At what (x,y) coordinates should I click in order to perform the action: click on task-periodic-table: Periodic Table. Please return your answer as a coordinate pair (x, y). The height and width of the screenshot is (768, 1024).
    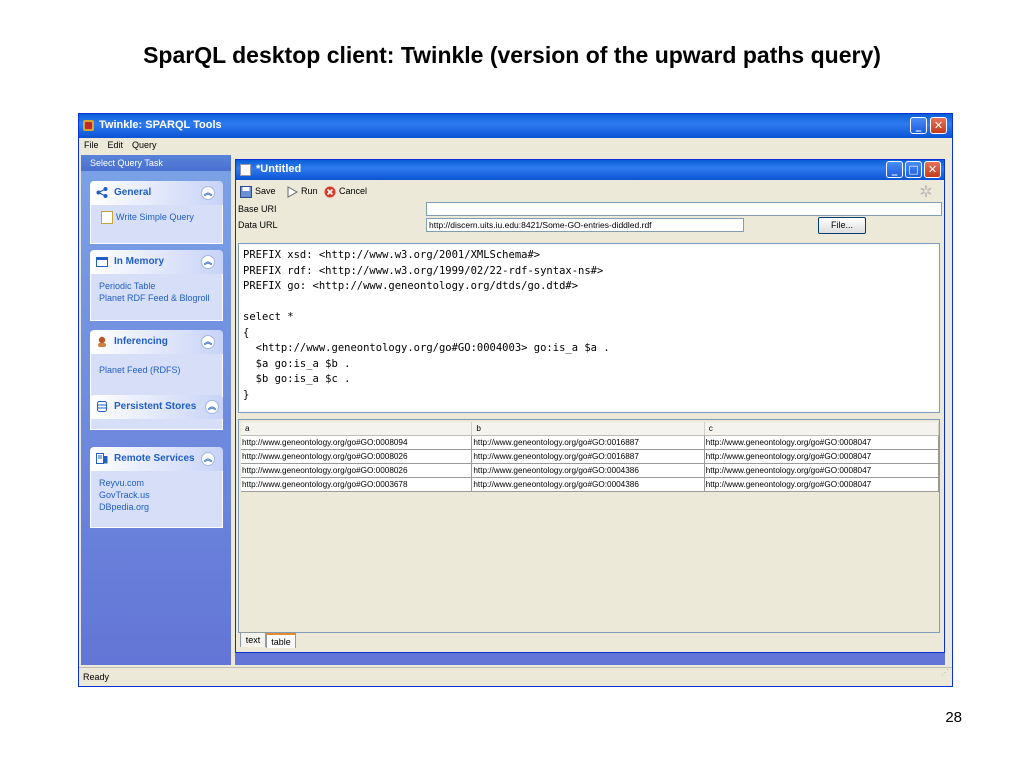
    Looking at the image, I should click on (156, 286).